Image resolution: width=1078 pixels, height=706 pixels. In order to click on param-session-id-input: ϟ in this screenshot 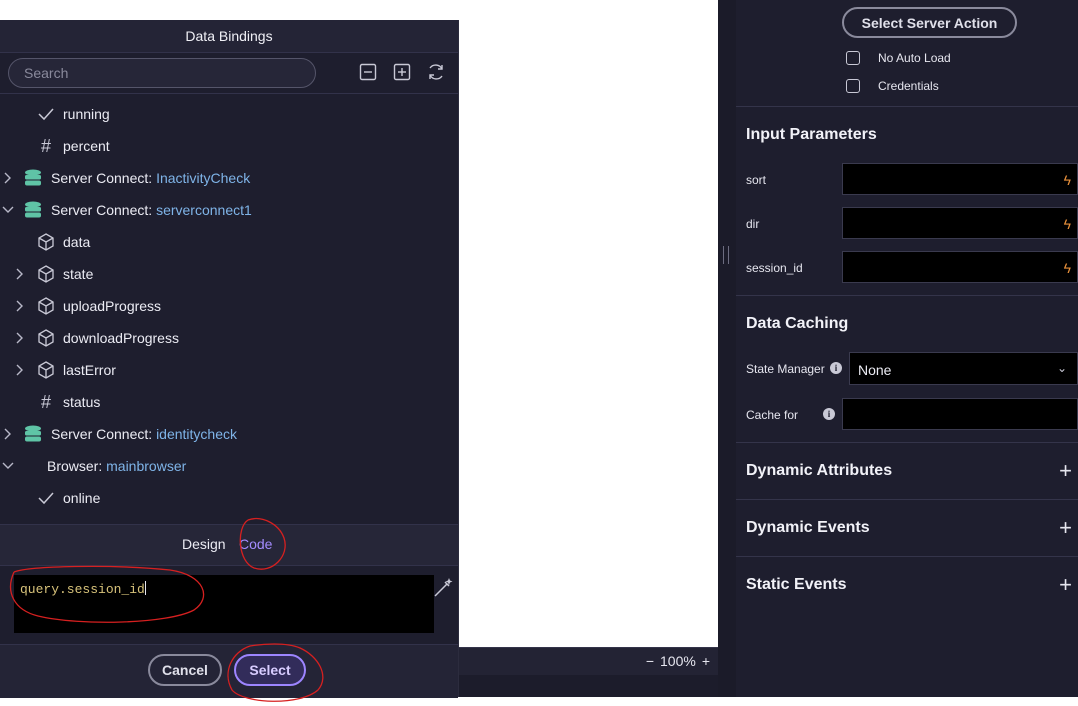, I will do `click(960, 267)`.